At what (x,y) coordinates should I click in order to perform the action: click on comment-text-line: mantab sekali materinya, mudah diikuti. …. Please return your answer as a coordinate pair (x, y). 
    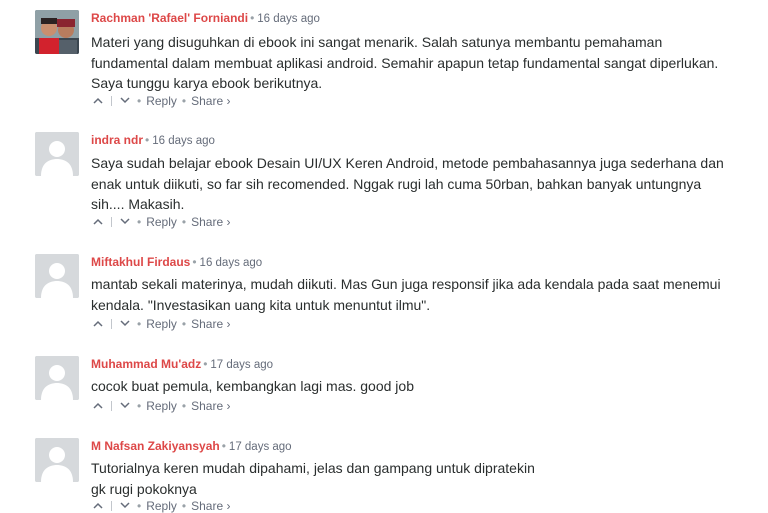
    Looking at the image, I should click on (406, 284).